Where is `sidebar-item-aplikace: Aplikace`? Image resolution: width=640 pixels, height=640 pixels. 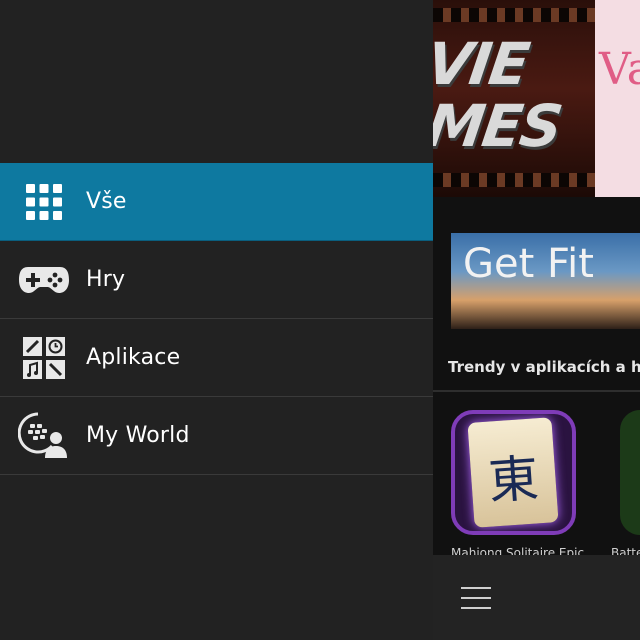 sidebar-item-aplikace: Aplikace is located at coordinates (216, 358).